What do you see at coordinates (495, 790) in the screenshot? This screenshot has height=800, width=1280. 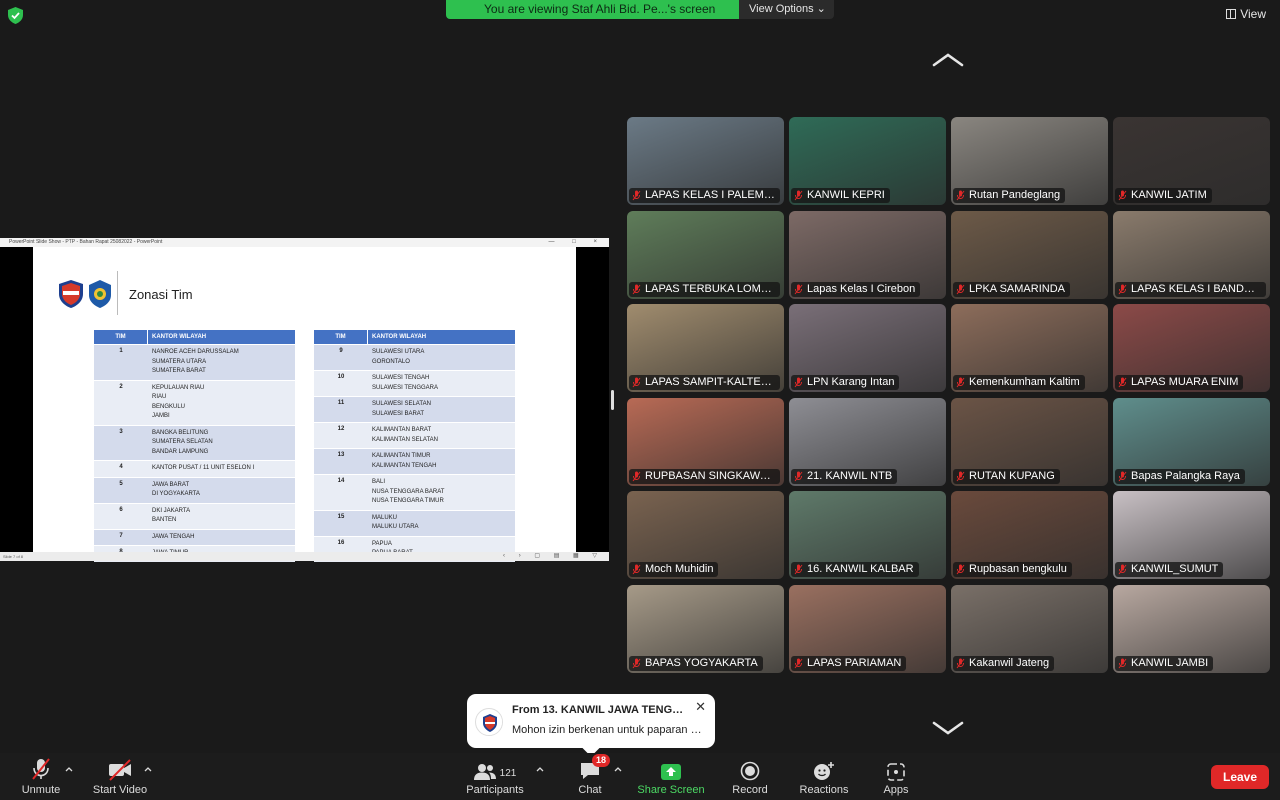 I see `participants-label: Participants` at bounding box center [495, 790].